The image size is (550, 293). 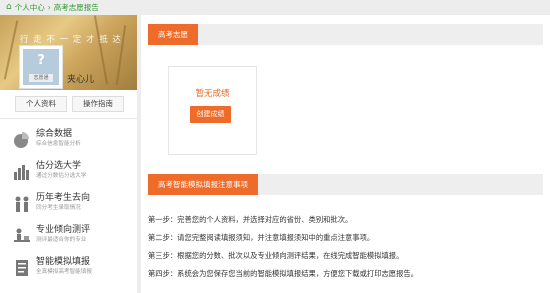 I want to click on home-icon: ⌂, so click(x=9, y=7).